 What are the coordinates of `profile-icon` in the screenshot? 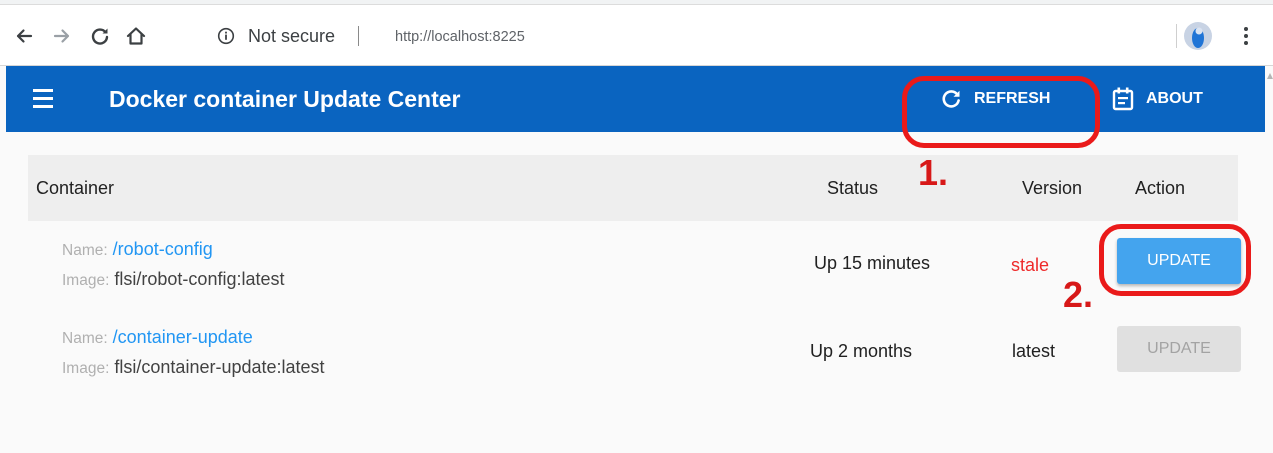 It's located at (1198, 37).